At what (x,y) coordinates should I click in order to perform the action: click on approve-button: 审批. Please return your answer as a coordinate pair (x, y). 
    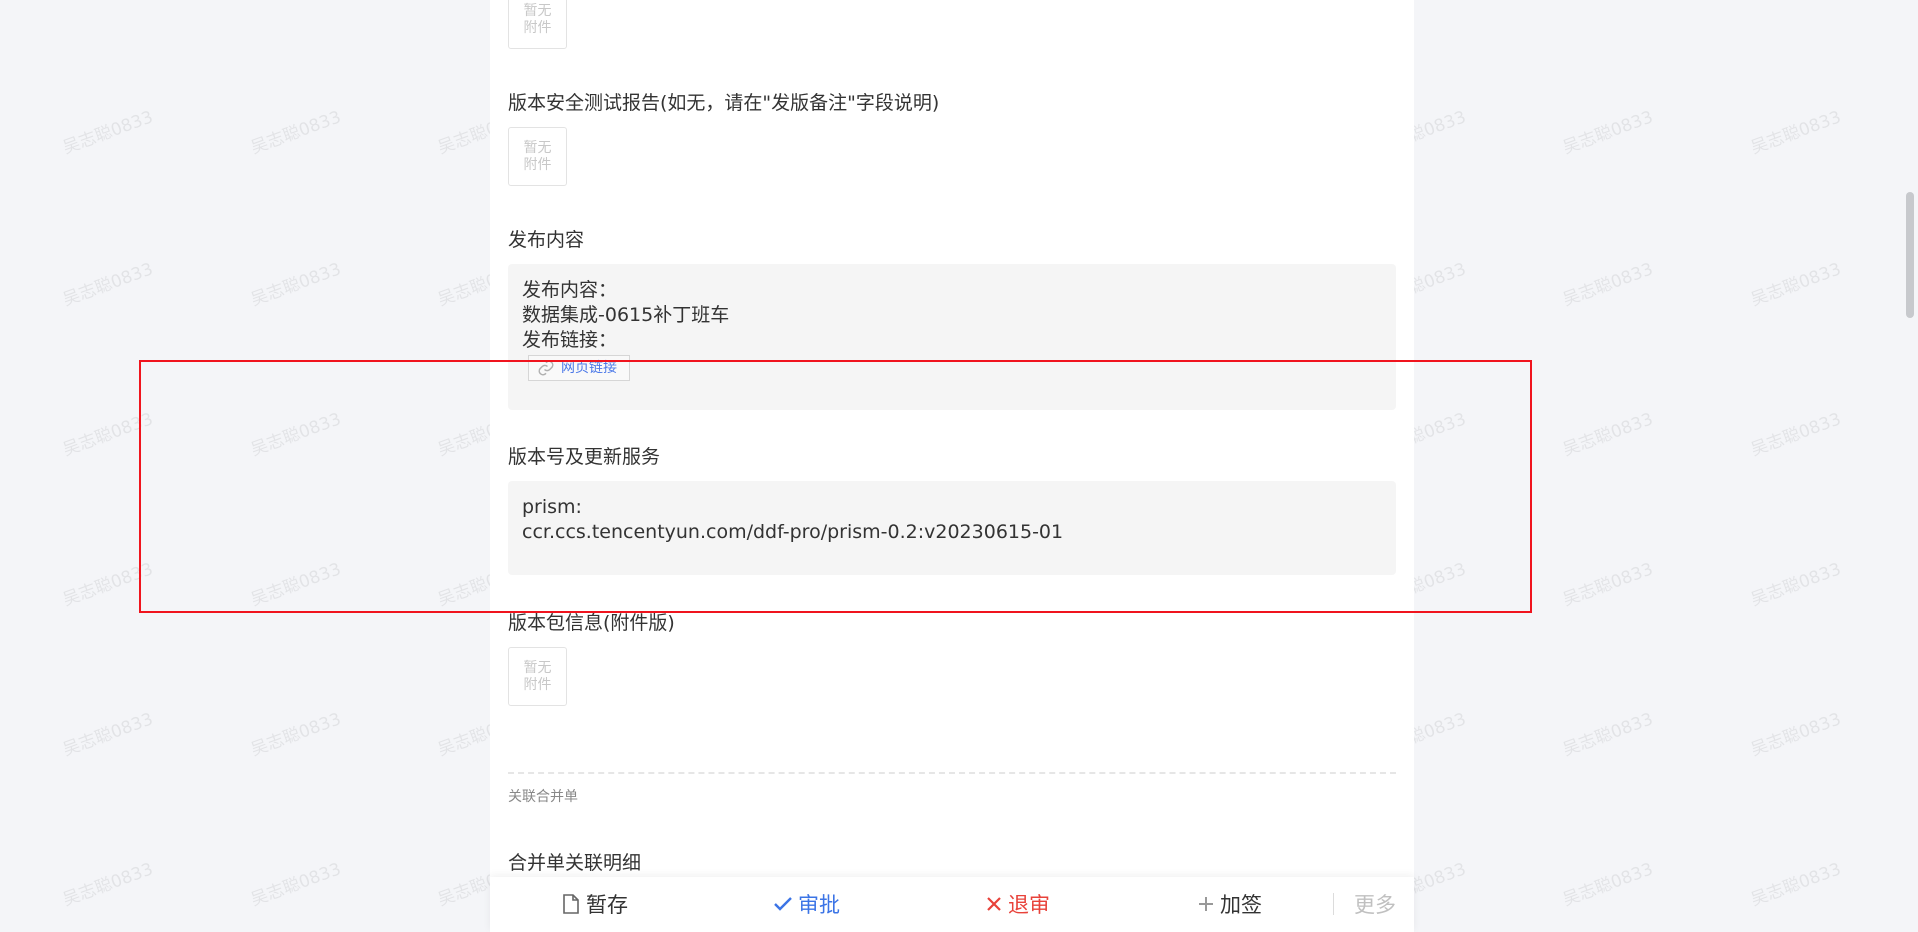
    Looking at the image, I should click on (807, 904).